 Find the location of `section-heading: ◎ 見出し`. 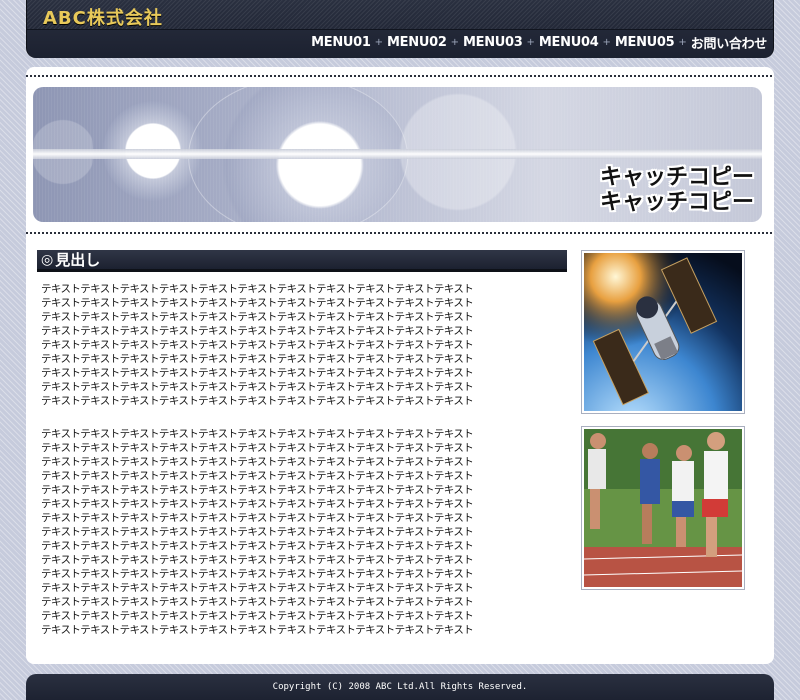

section-heading: ◎ 見出し is located at coordinates (302, 261).